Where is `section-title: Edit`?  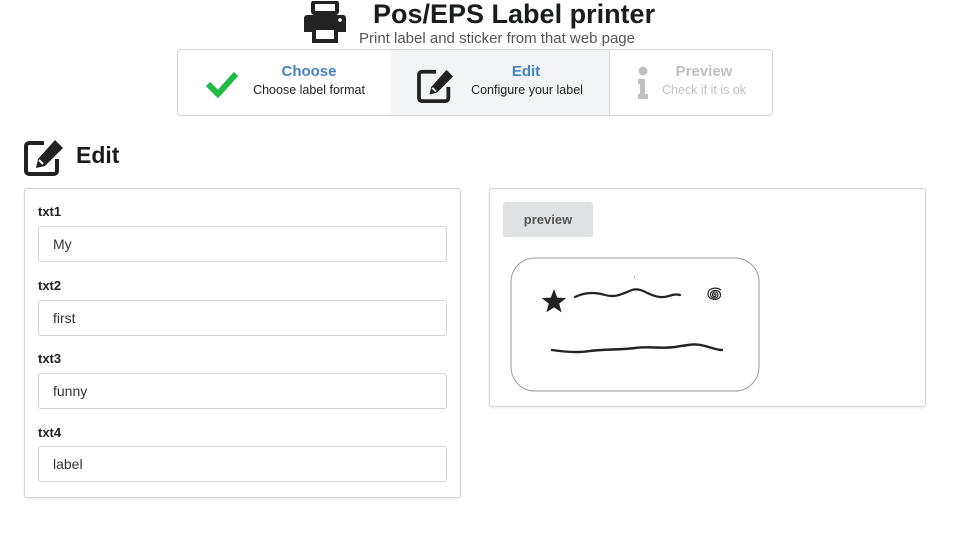 section-title: Edit is located at coordinates (98, 155).